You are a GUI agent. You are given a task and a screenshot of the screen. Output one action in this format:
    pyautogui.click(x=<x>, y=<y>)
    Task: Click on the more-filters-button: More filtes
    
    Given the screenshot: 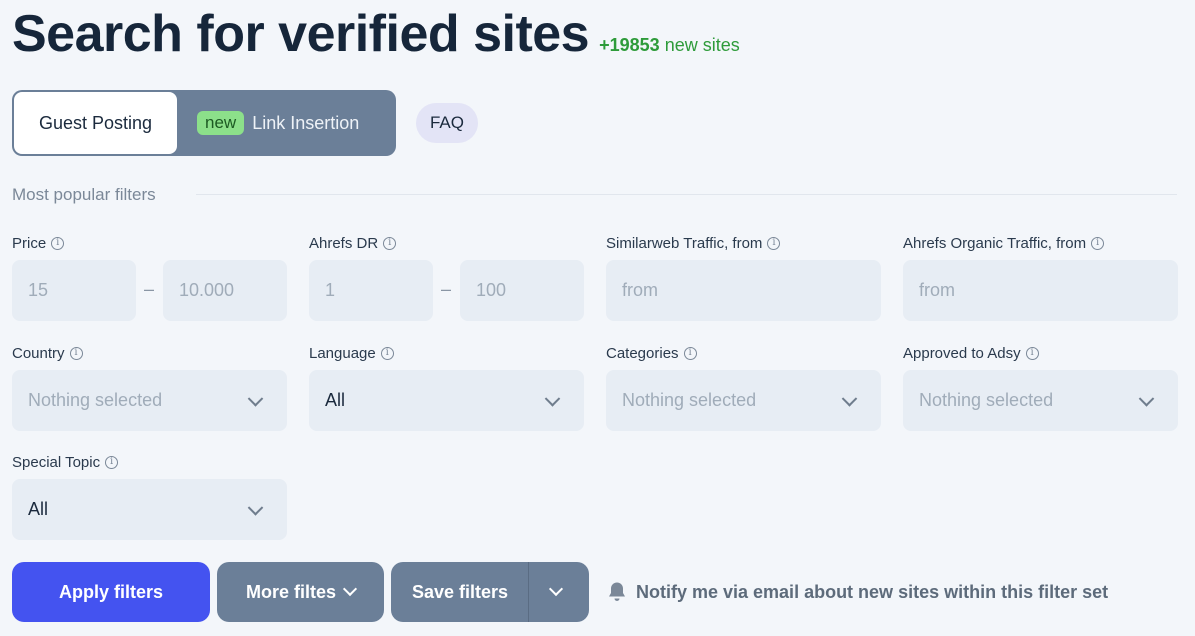 What is the action you would take?
    pyautogui.click(x=300, y=592)
    